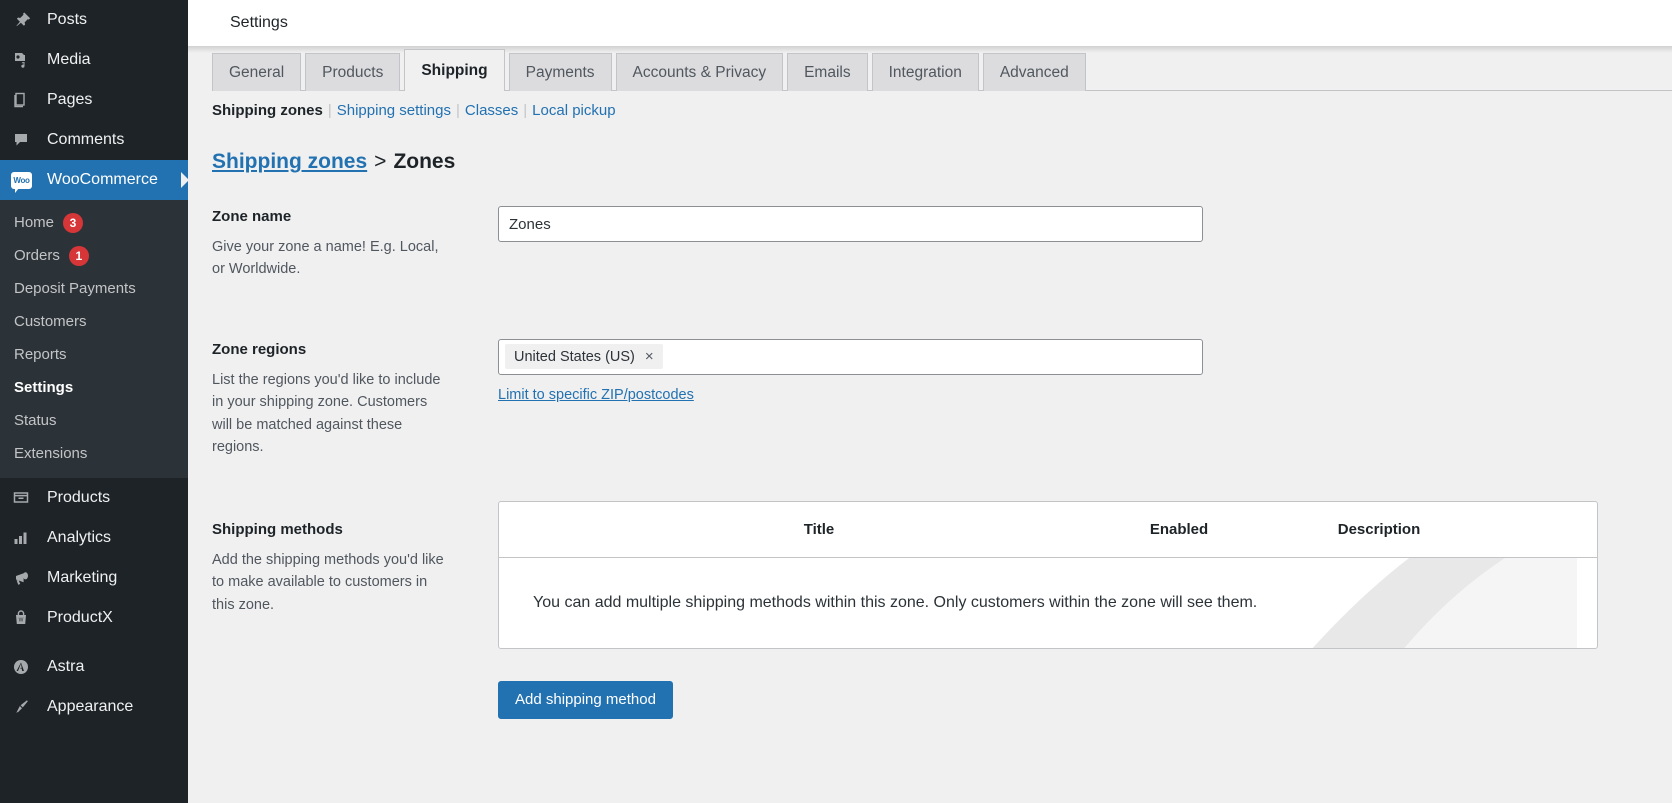  I want to click on breadcrumb-parent-link: Shipping zones, so click(289, 162).